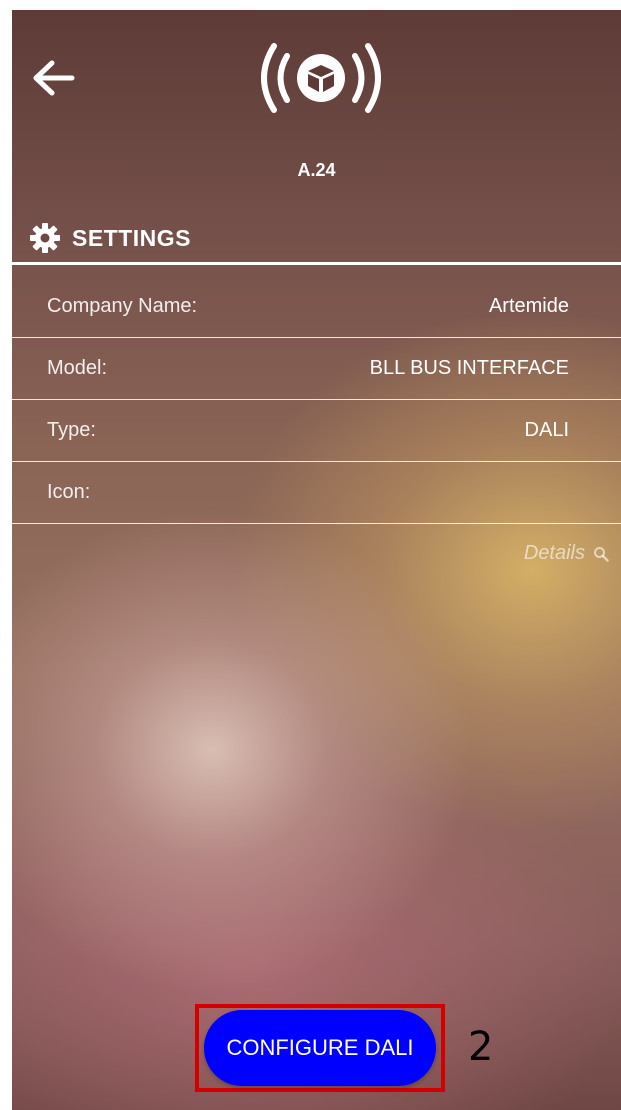 Image resolution: width=621 pixels, height=1110 pixels. I want to click on row-label: Type:, so click(71, 430).